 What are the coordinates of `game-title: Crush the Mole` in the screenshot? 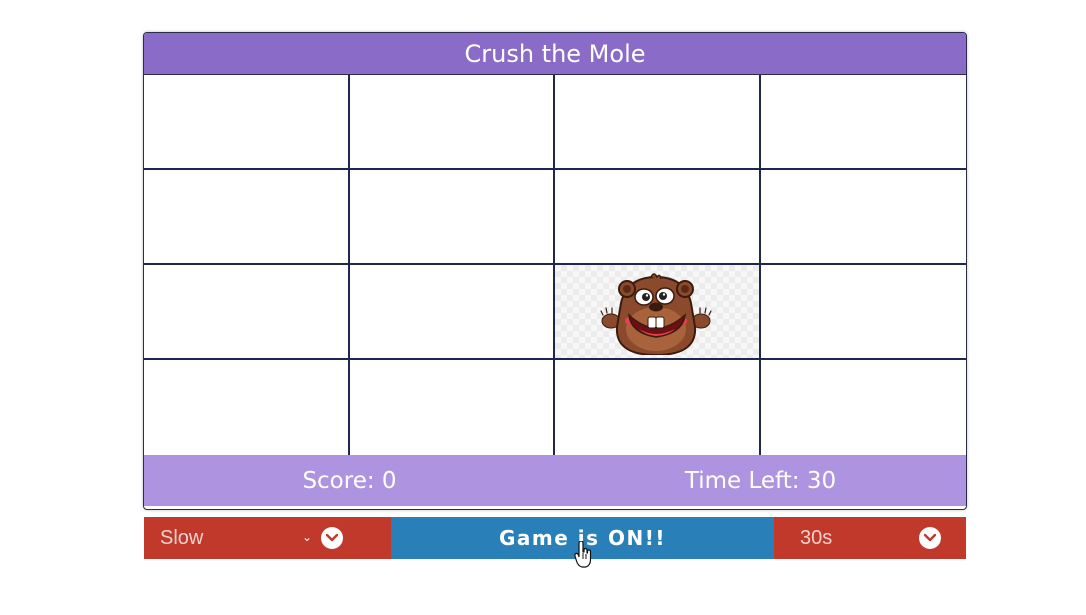 It's located at (555, 54).